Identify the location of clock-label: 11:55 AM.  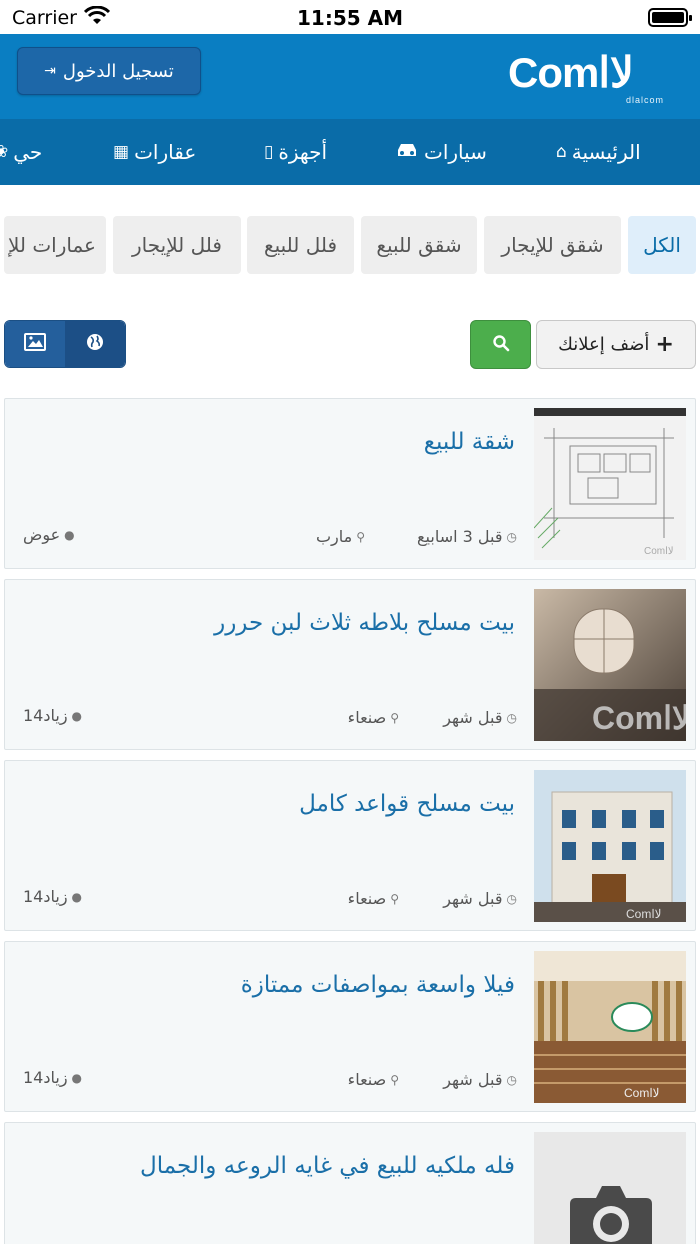
(349, 18).